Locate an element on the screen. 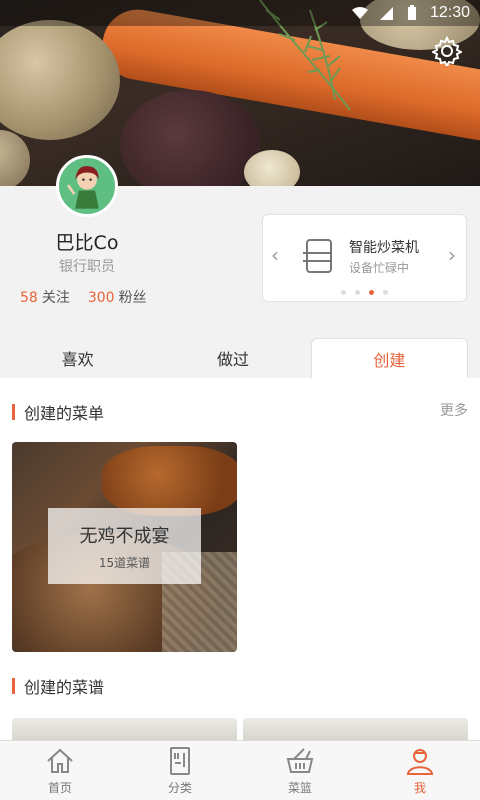  tab-cooked: 做过 is located at coordinates (232, 358).